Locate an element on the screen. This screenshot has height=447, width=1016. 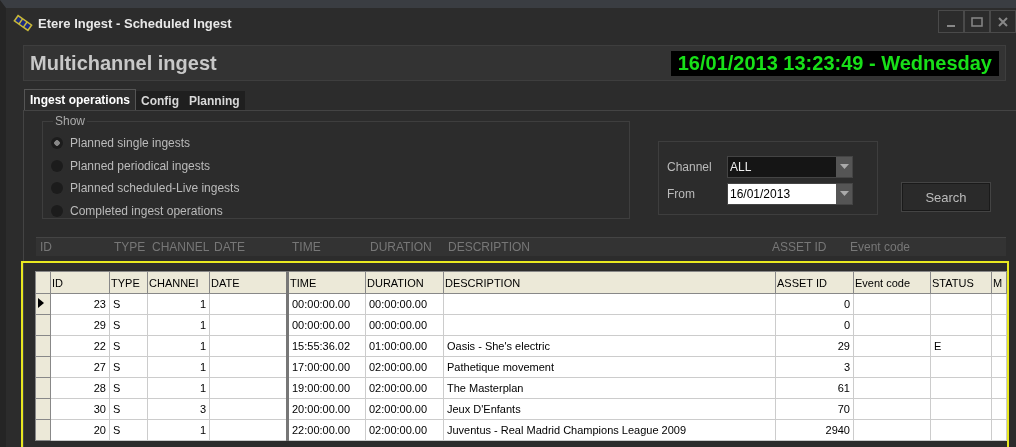
clock-display: 16/01/2013 13:23:49 - Wednesday is located at coordinates (834, 63).